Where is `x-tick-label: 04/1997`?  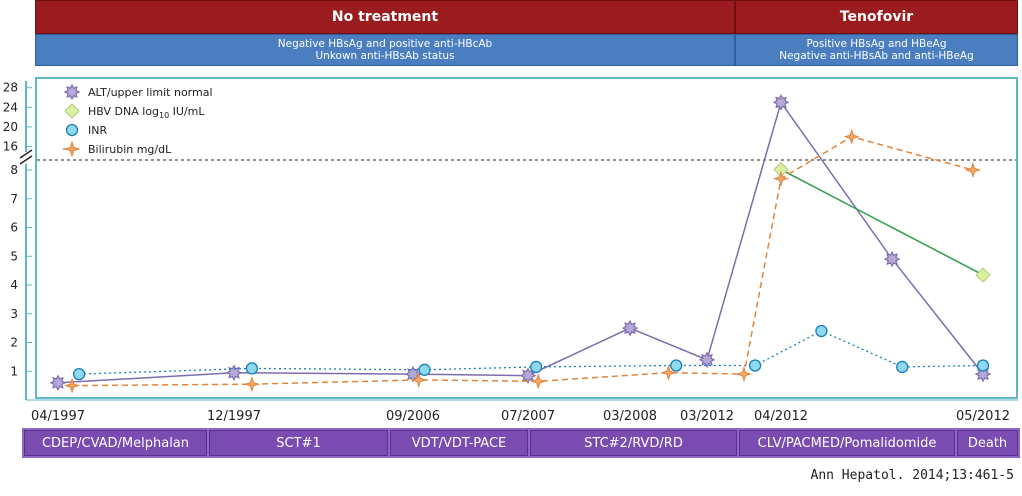
x-tick-label: 04/1997 is located at coordinates (58, 416).